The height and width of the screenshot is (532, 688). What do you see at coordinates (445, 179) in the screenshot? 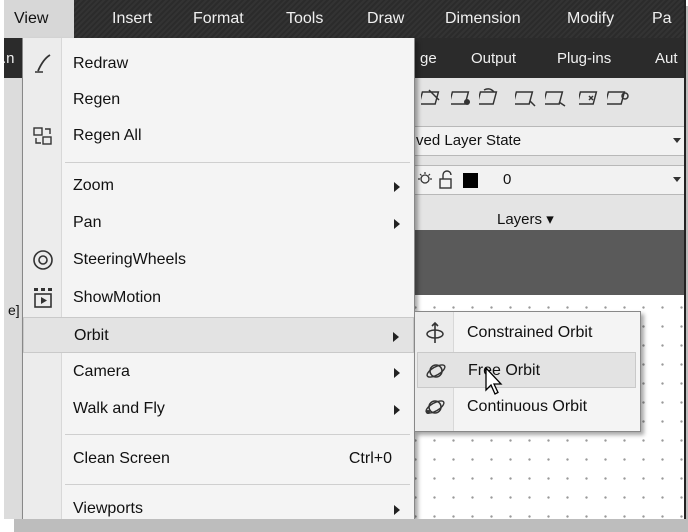
I see `unlock-icon` at bounding box center [445, 179].